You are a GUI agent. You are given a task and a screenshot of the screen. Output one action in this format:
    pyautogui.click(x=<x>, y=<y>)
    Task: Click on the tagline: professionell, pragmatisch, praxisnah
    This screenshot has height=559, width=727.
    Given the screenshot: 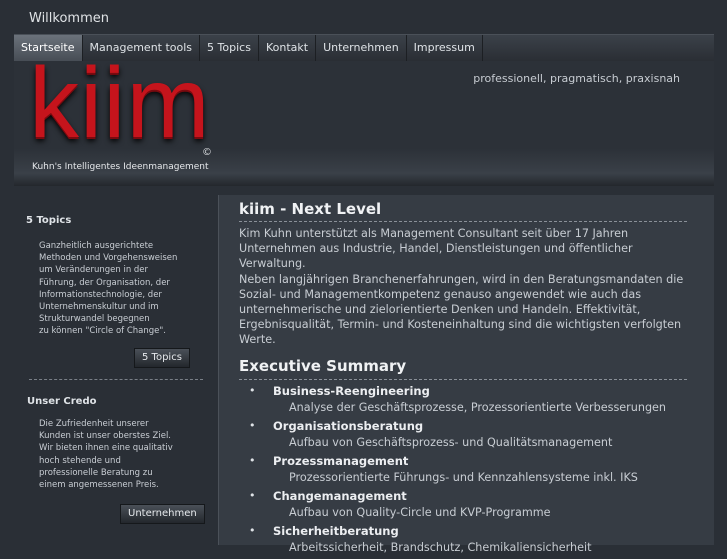 What is the action you would take?
    pyautogui.click(x=576, y=78)
    